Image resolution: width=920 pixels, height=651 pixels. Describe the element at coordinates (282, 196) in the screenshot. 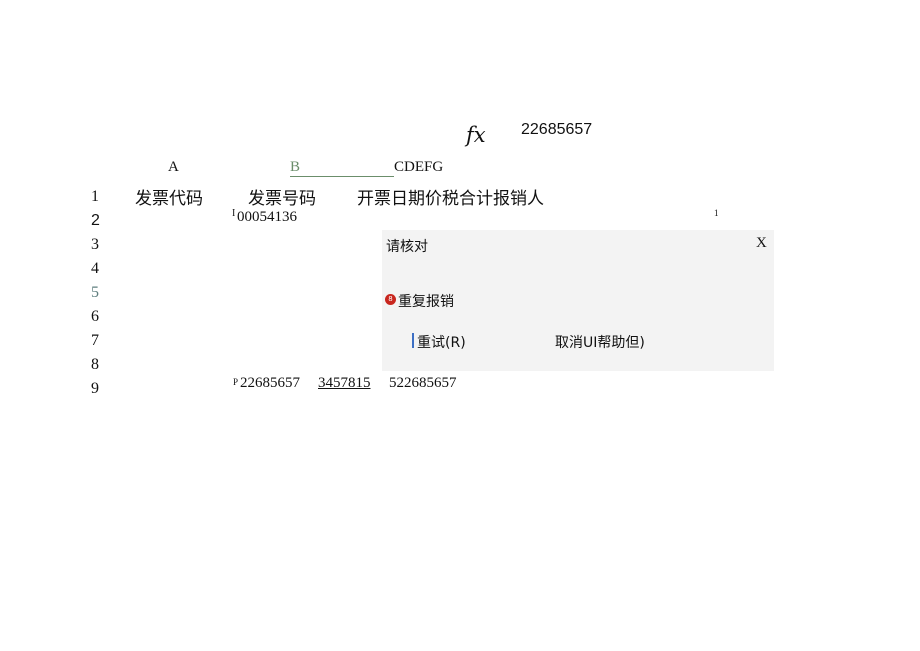

I see `cell-b1-invoice-number: 发票号码` at that location.